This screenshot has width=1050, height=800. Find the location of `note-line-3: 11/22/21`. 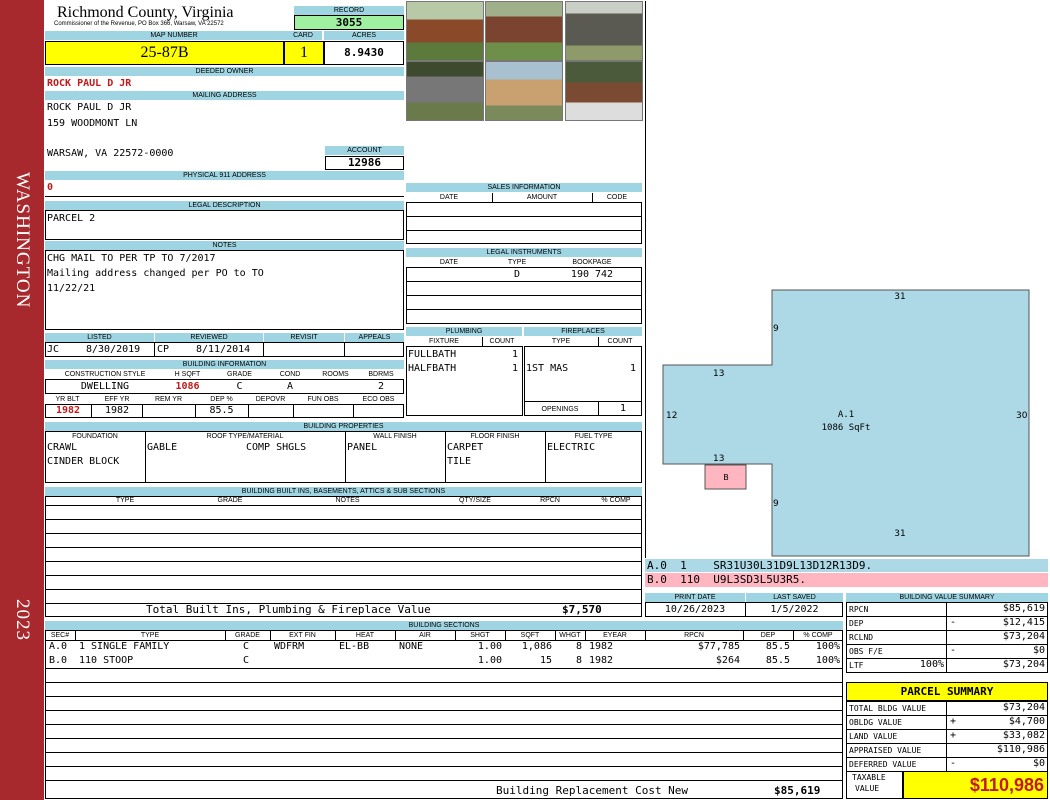

note-line-3: 11/22/21 is located at coordinates (71, 288).